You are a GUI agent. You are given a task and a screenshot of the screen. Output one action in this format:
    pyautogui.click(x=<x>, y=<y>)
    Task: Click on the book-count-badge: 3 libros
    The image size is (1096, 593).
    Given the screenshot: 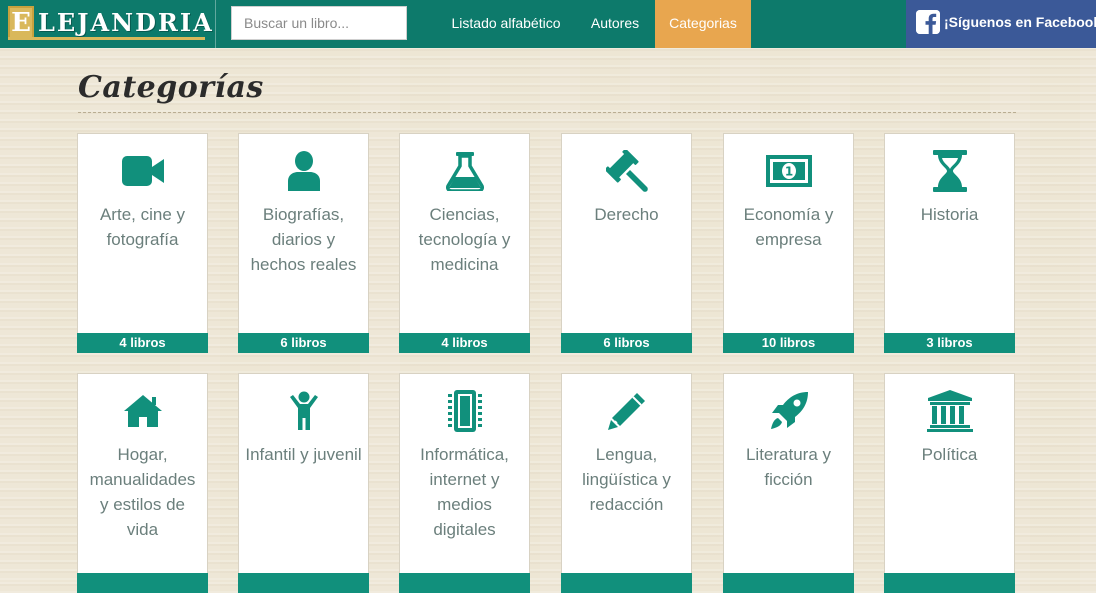 What is the action you would take?
    pyautogui.click(x=949, y=343)
    